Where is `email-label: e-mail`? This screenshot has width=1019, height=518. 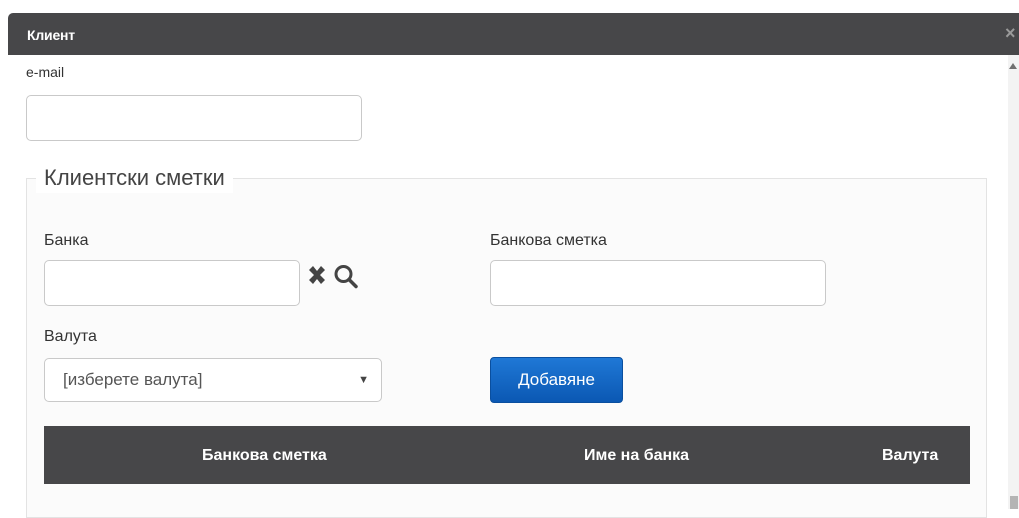
email-label: e-mail is located at coordinates (45, 72).